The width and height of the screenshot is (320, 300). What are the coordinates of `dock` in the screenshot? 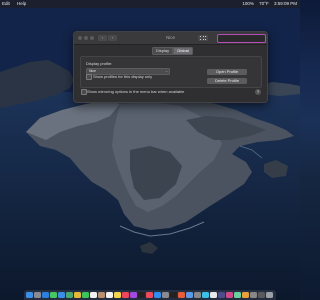 It's located at (150, 295).